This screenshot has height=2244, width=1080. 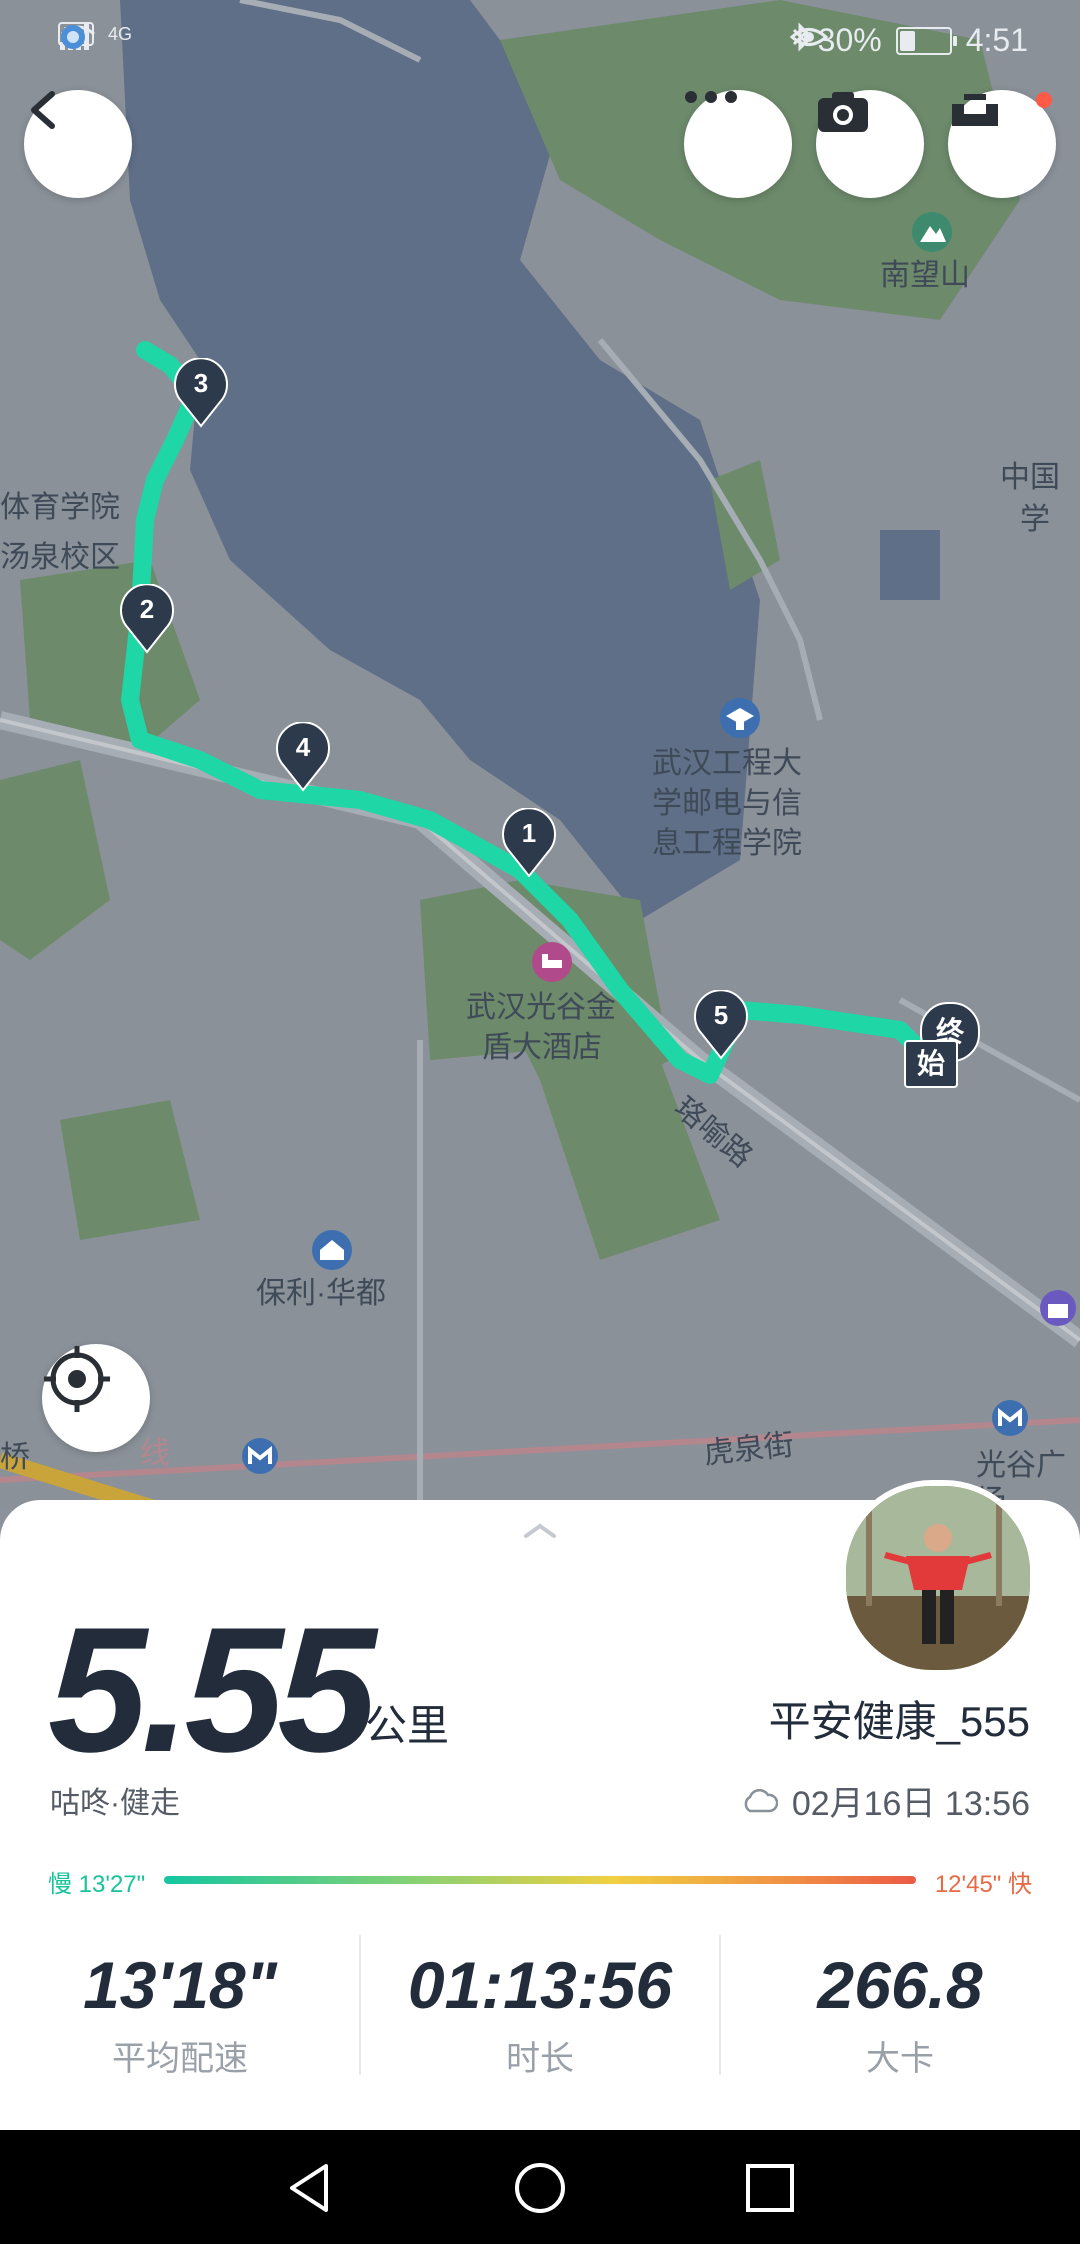 I want to click on username: 平安健康_555, so click(x=899, y=1721).